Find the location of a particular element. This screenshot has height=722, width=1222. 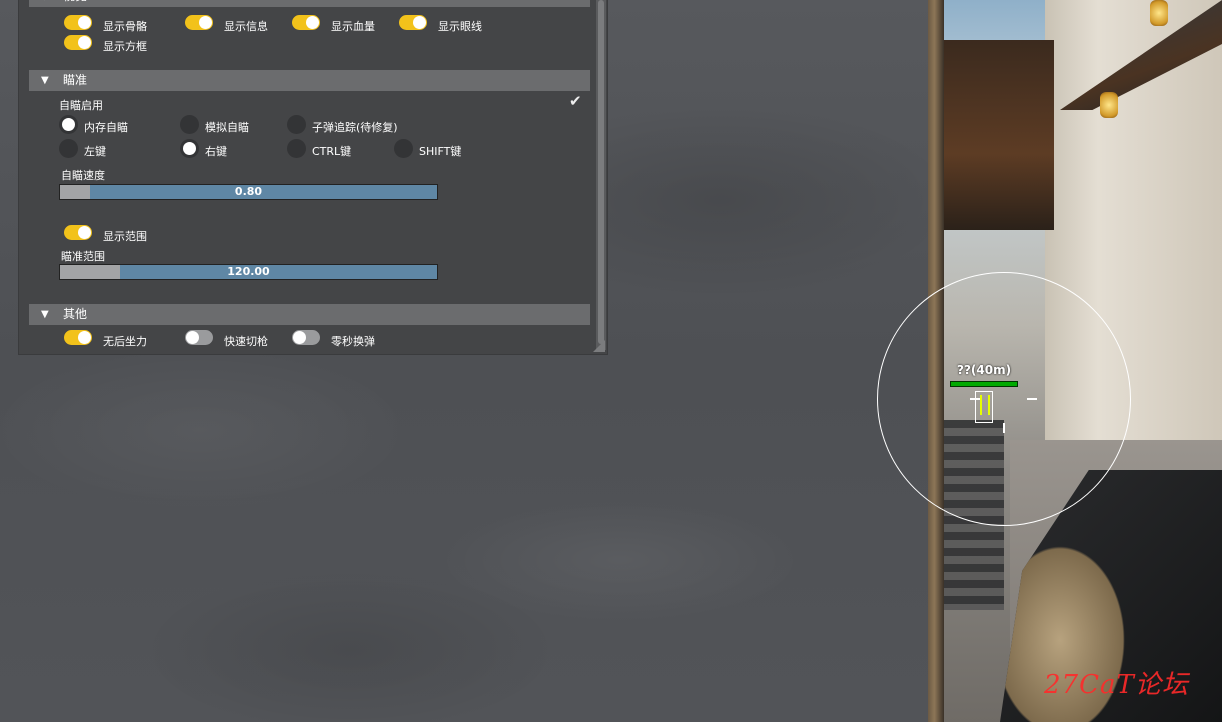

label-show-box: 显示方框 is located at coordinates (125, 46).